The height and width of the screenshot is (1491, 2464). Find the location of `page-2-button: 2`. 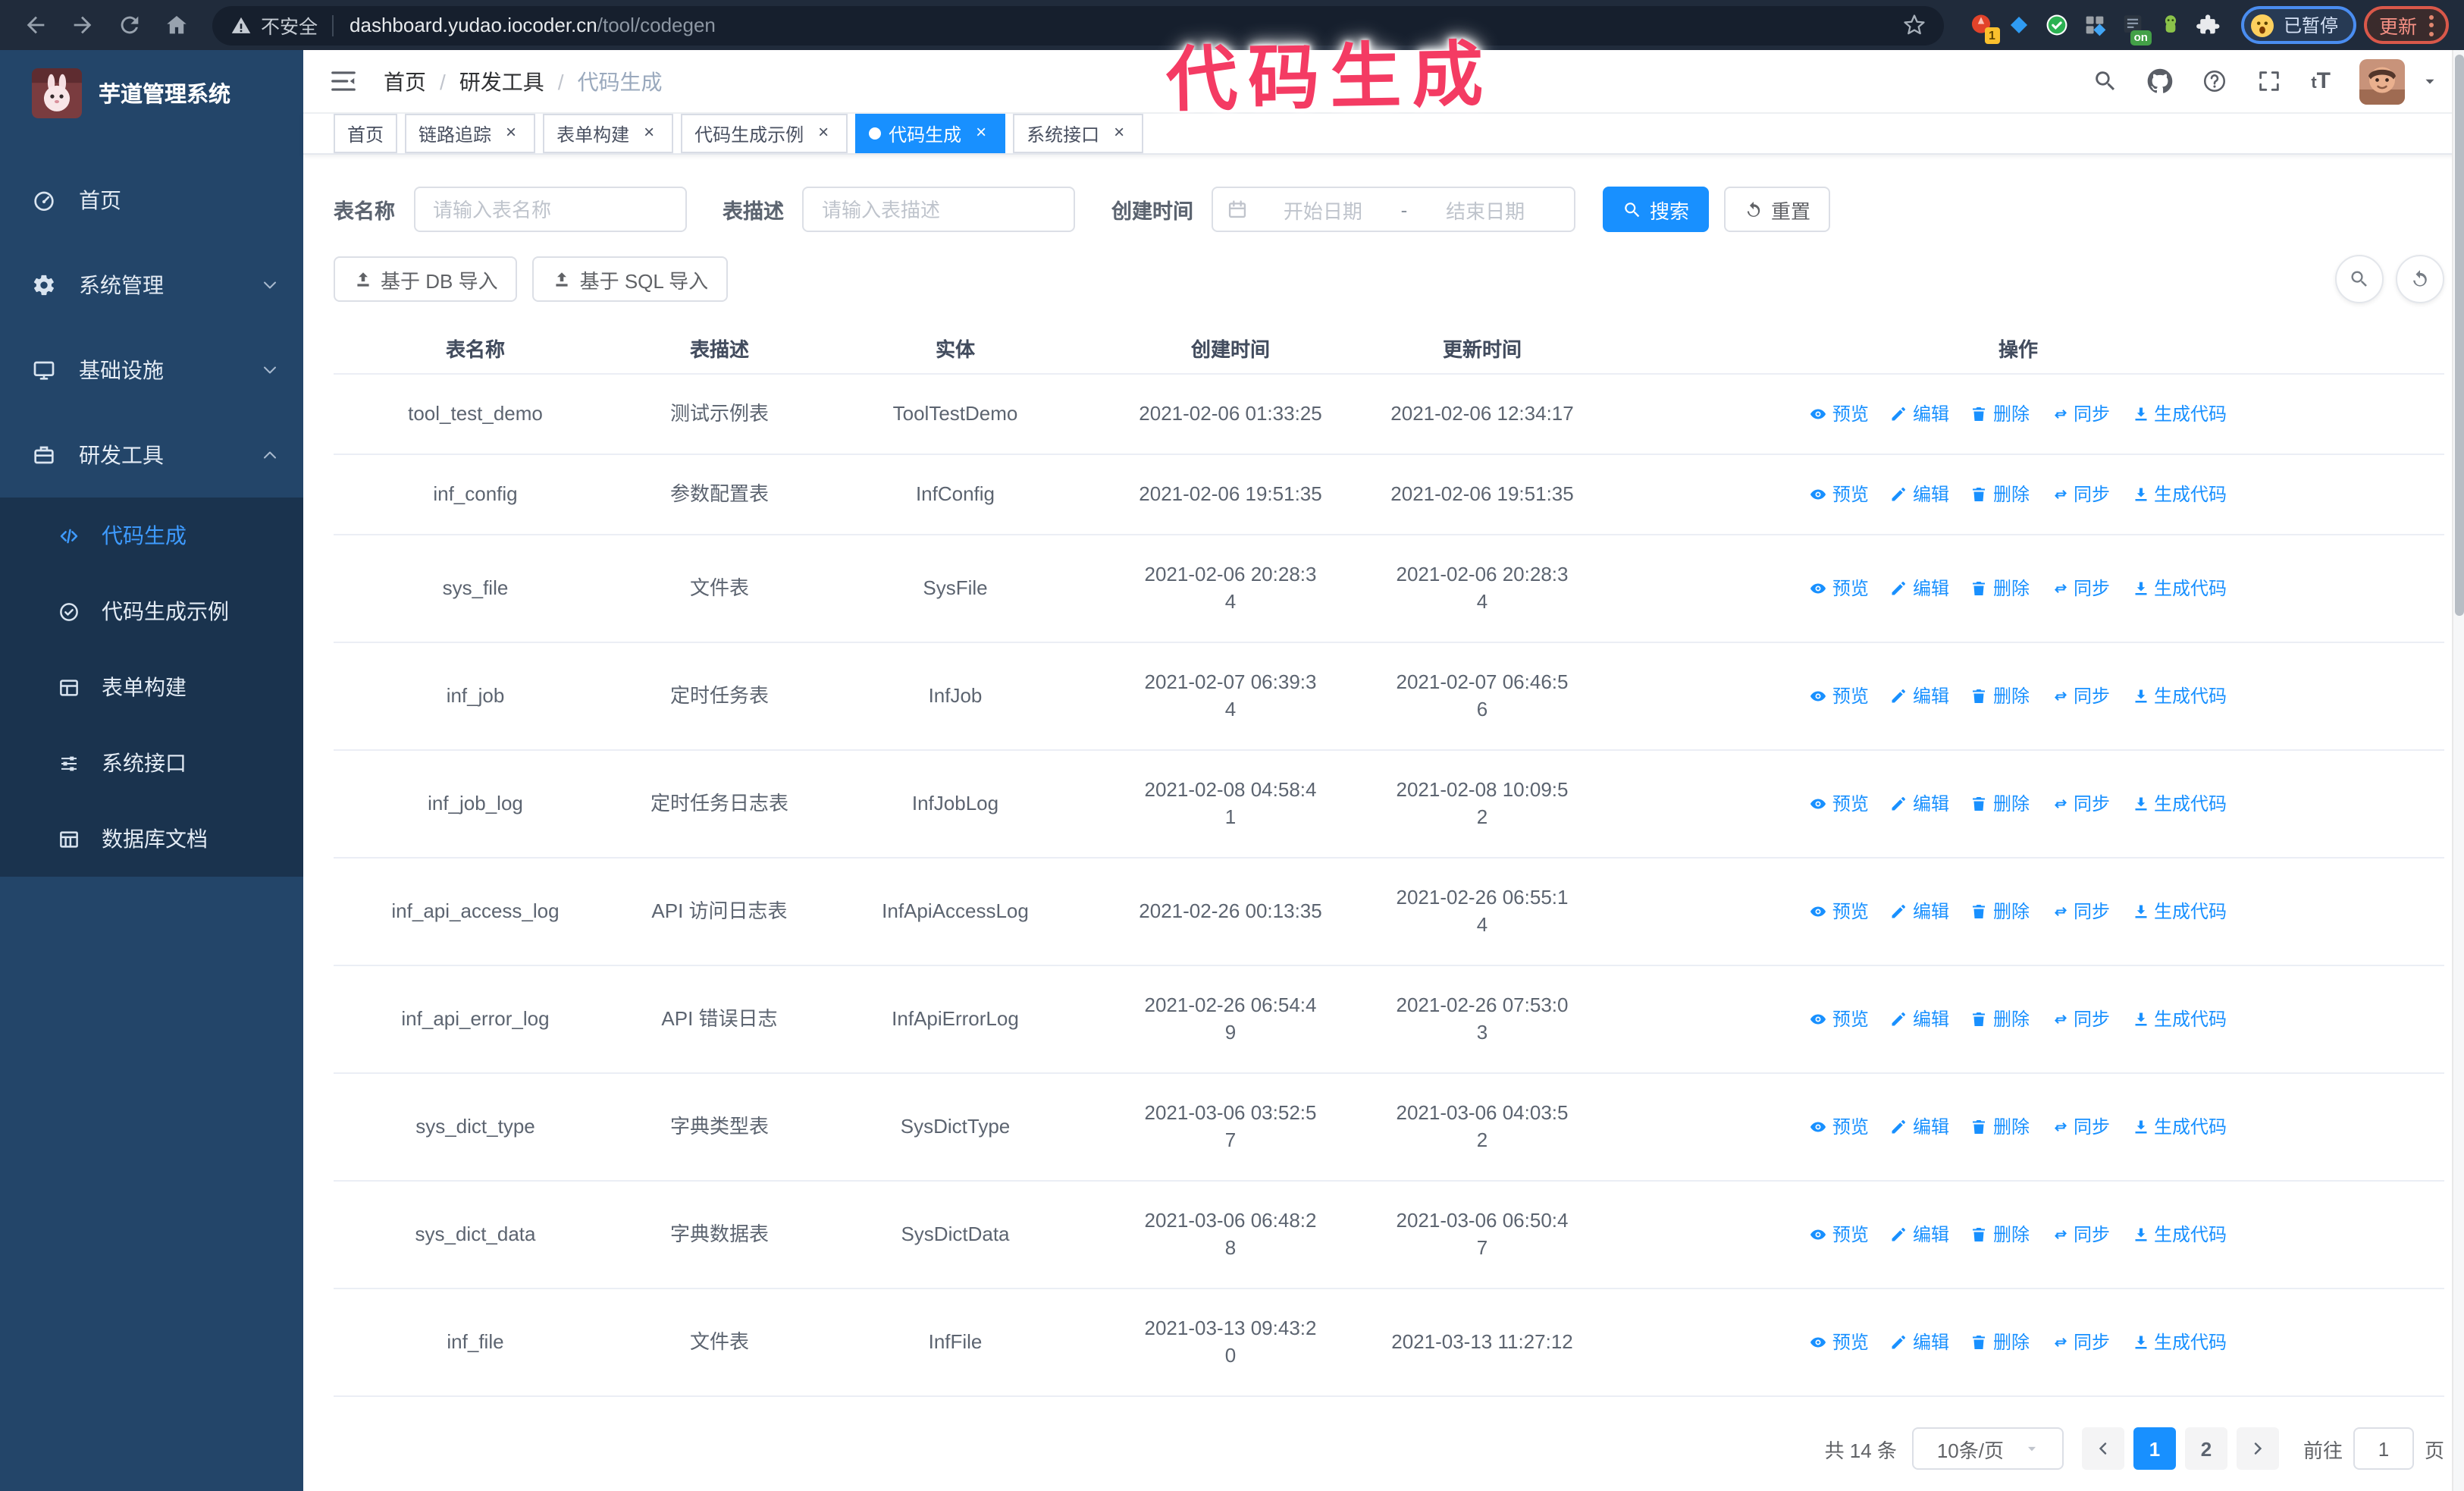

page-2-button: 2 is located at coordinates (2206, 1448).